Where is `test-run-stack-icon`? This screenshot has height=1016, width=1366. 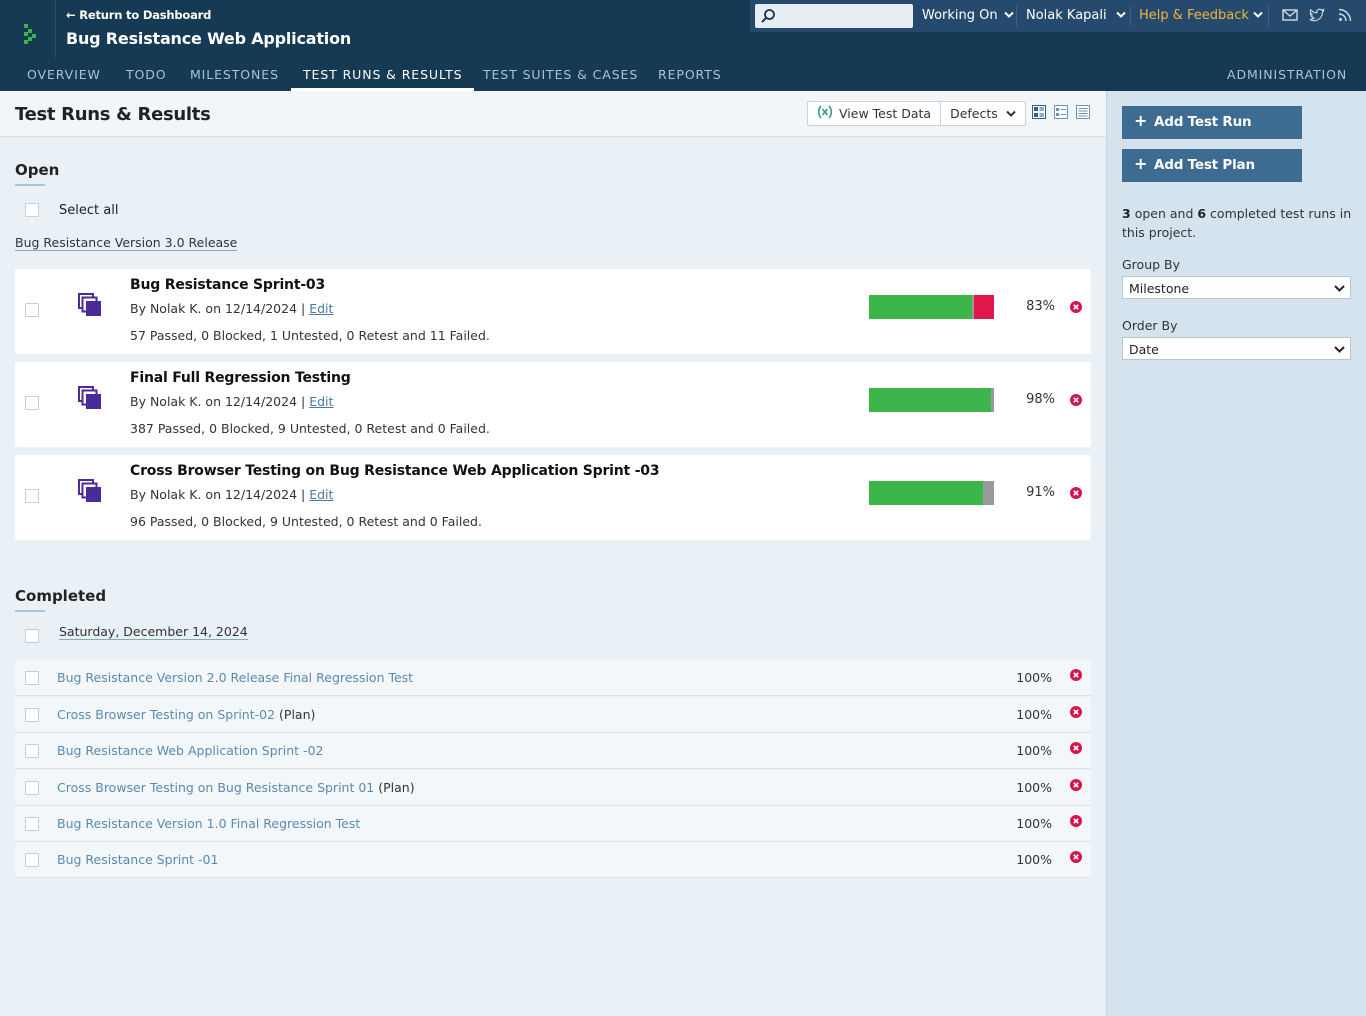 test-run-stack-icon is located at coordinates (90, 400).